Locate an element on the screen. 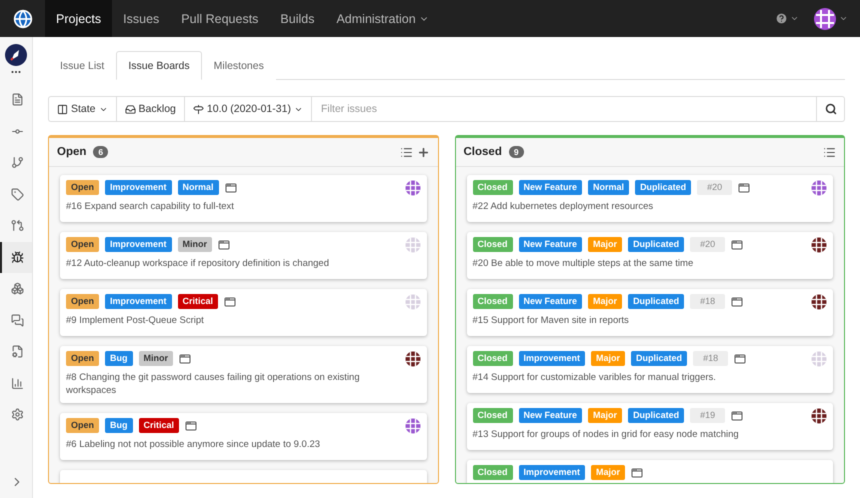 This screenshot has width=860, height=498. issue-card: Open Improvement Minor #12 Auto-cleanup workspace if repository definition is changed is located at coordinates (243, 255).